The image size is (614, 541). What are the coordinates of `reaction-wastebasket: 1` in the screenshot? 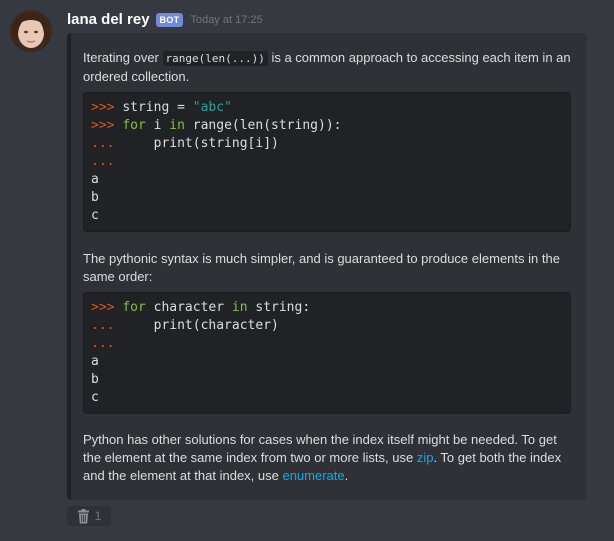 It's located at (89, 516).